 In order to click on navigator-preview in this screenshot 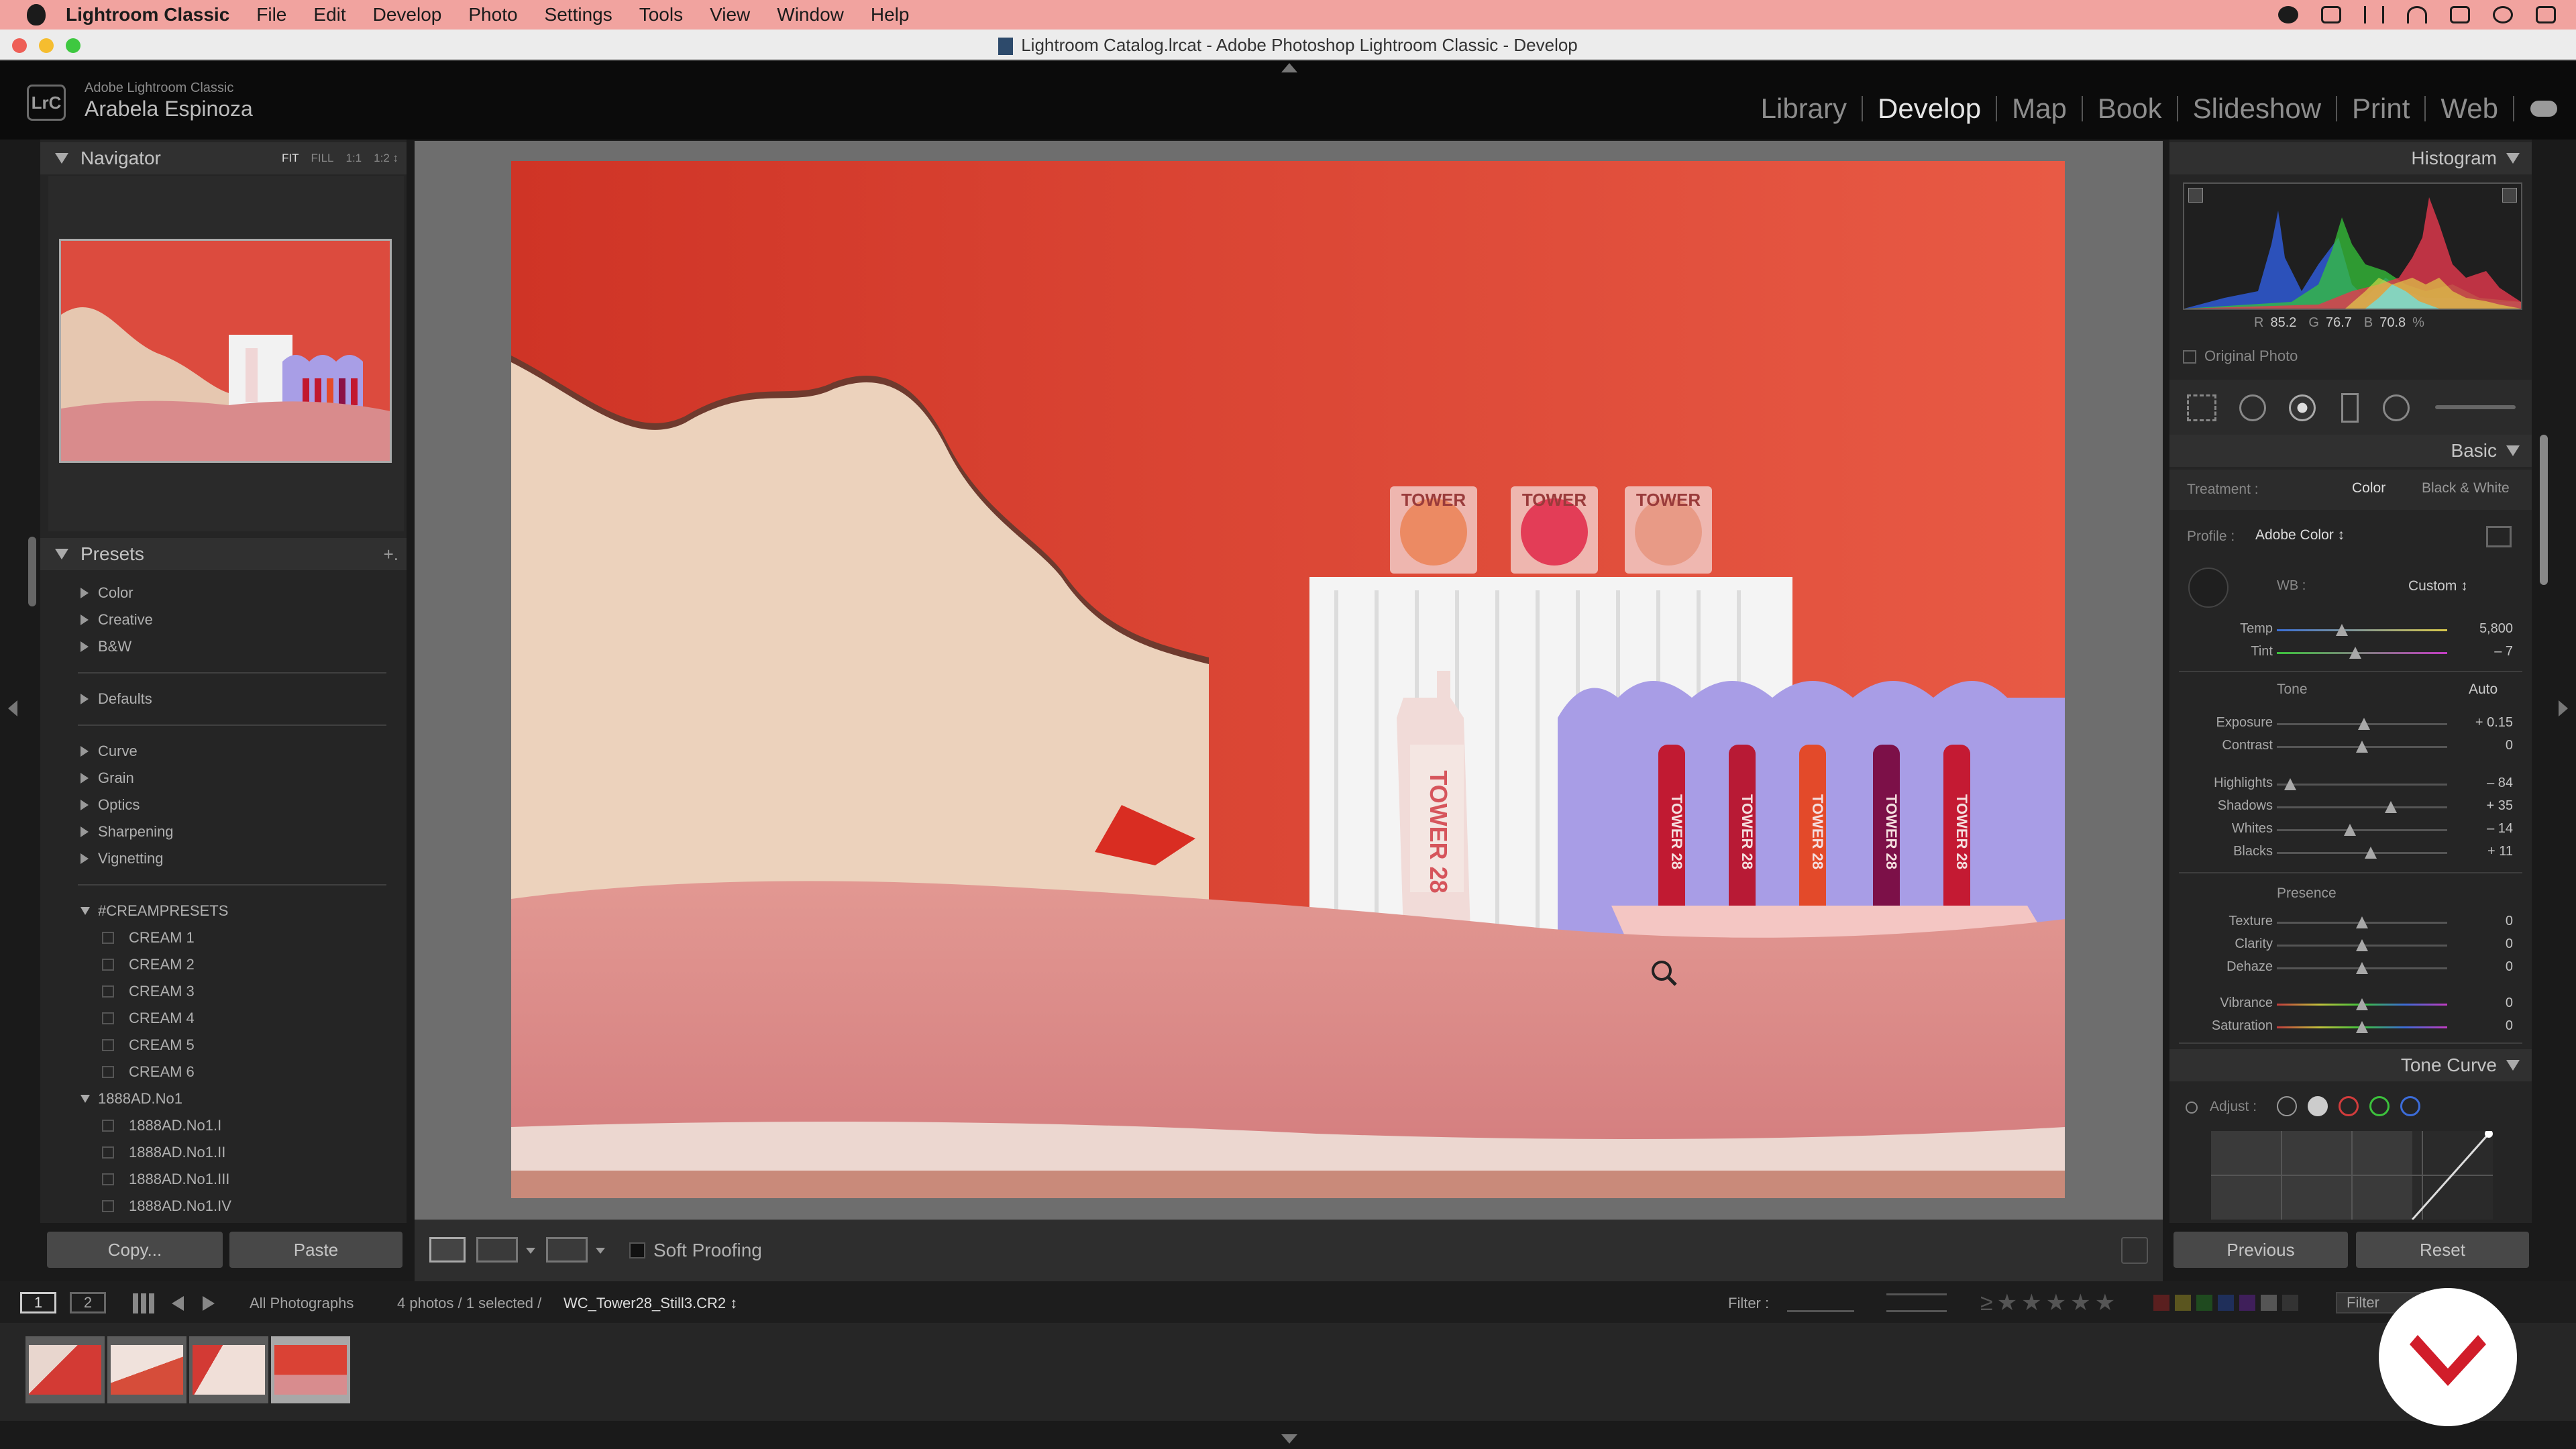, I will do `click(225, 351)`.